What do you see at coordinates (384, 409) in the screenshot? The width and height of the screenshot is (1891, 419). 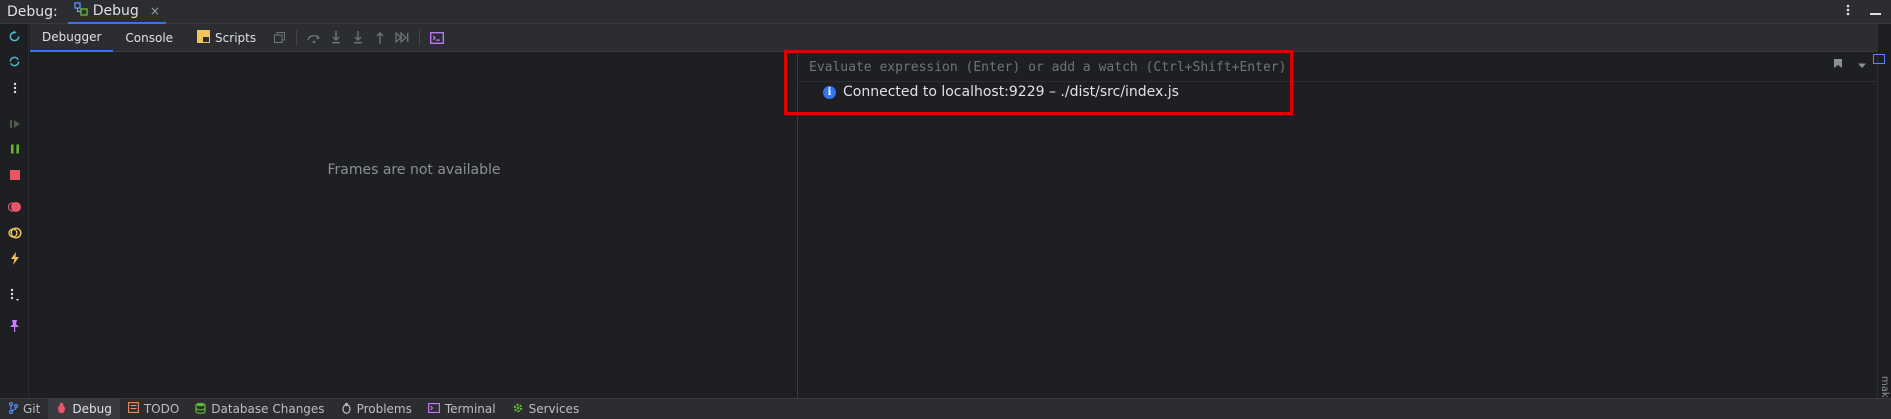 I see `tool-problems-label: Problems` at bounding box center [384, 409].